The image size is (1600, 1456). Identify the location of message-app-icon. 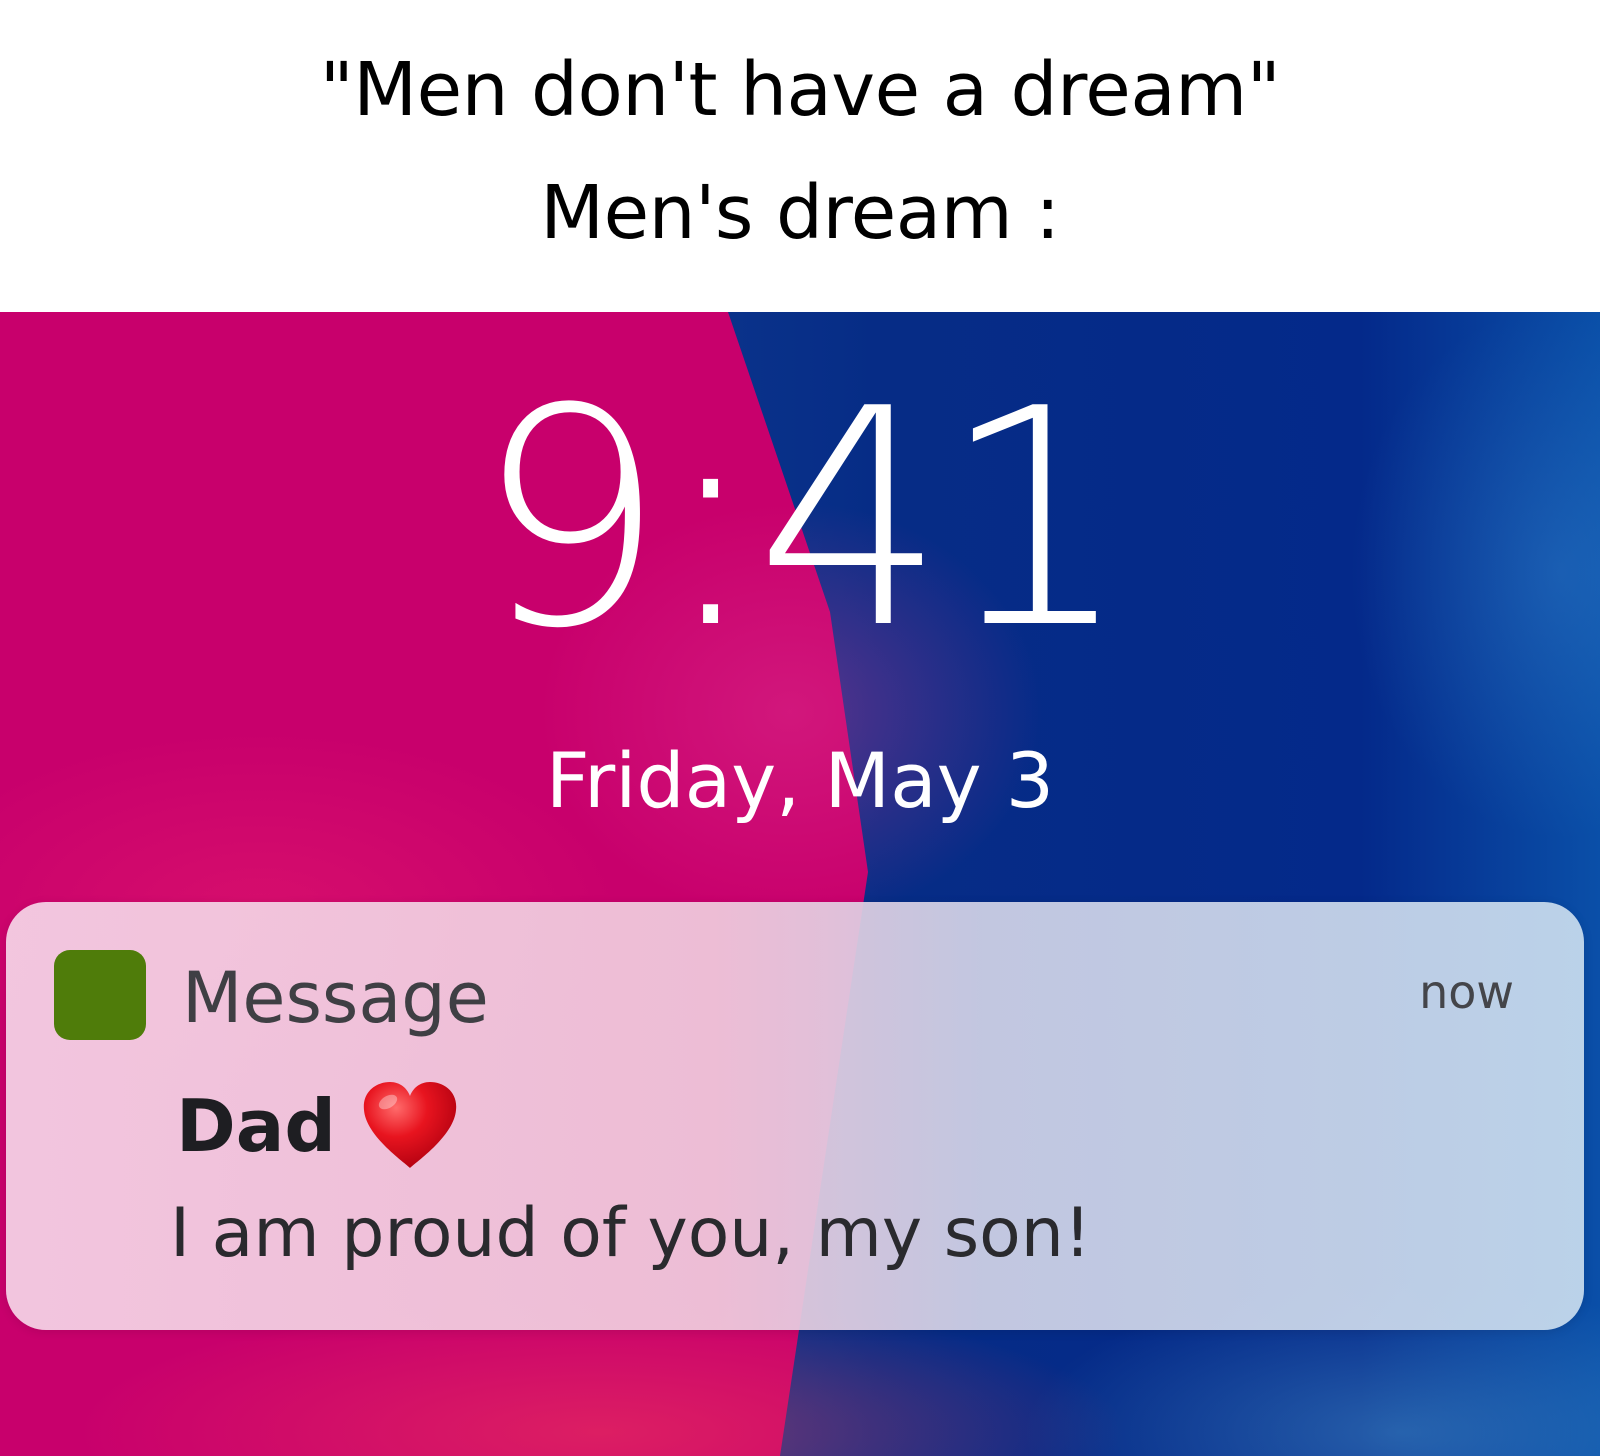
(100, 995).